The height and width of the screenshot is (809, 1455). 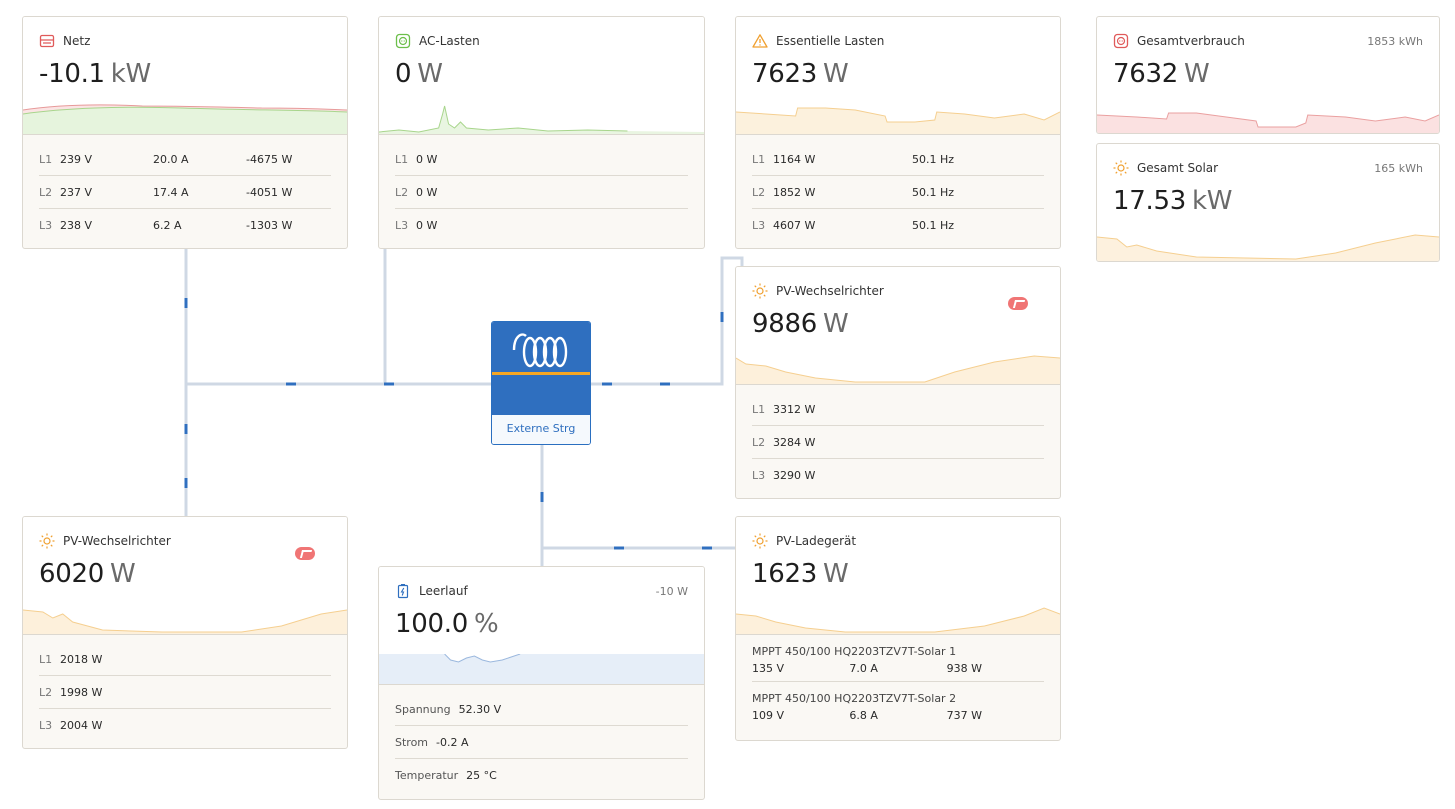 What do you see at coordinates (898, 159) in the screenshot?
I see `phase-row: L1 1164 W 50.1 Hz` at bounding box center [898, 159].